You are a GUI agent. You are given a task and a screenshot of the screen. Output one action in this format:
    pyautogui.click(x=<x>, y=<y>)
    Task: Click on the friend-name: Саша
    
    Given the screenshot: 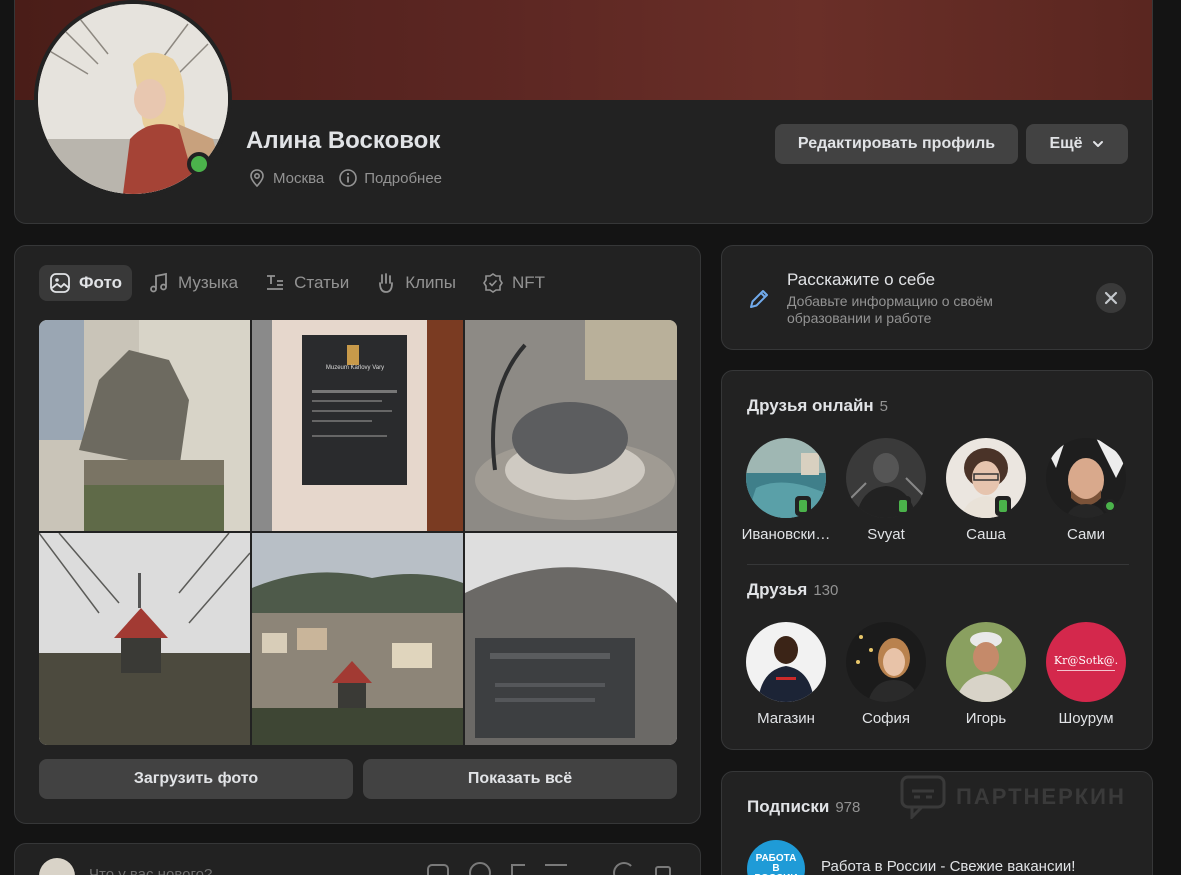 What is the action you would take?
    pyautogui.click(x=986, y=534)
    